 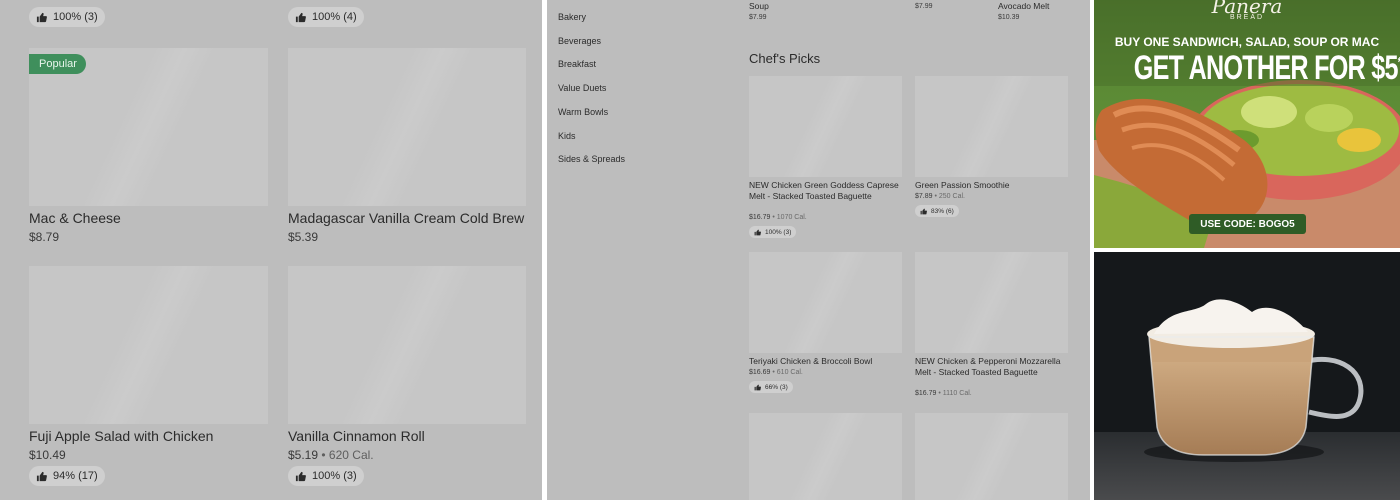 I want to click on menu-item-price: $10.39, so click(x=1009, y=17).